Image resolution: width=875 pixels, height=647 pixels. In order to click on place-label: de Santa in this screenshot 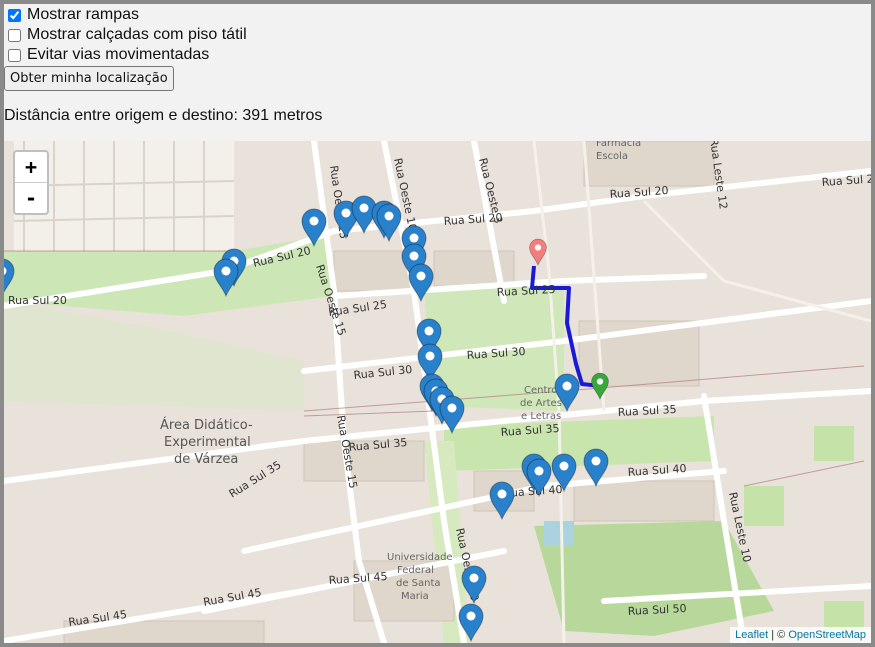, I will do `click(418, 583)`.